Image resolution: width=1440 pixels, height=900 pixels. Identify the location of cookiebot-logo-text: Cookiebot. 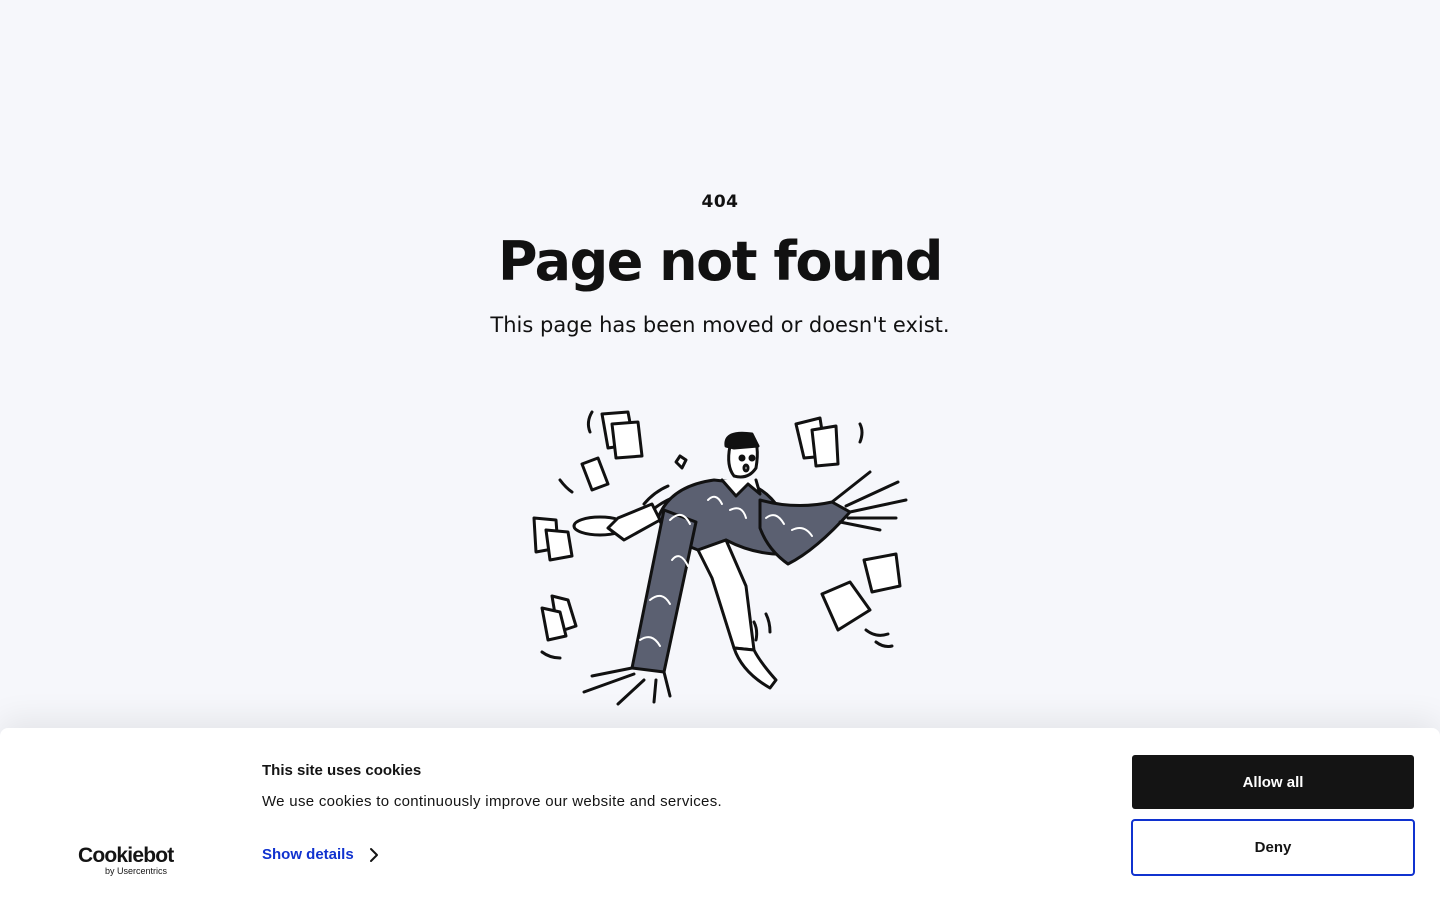
(126, 855).